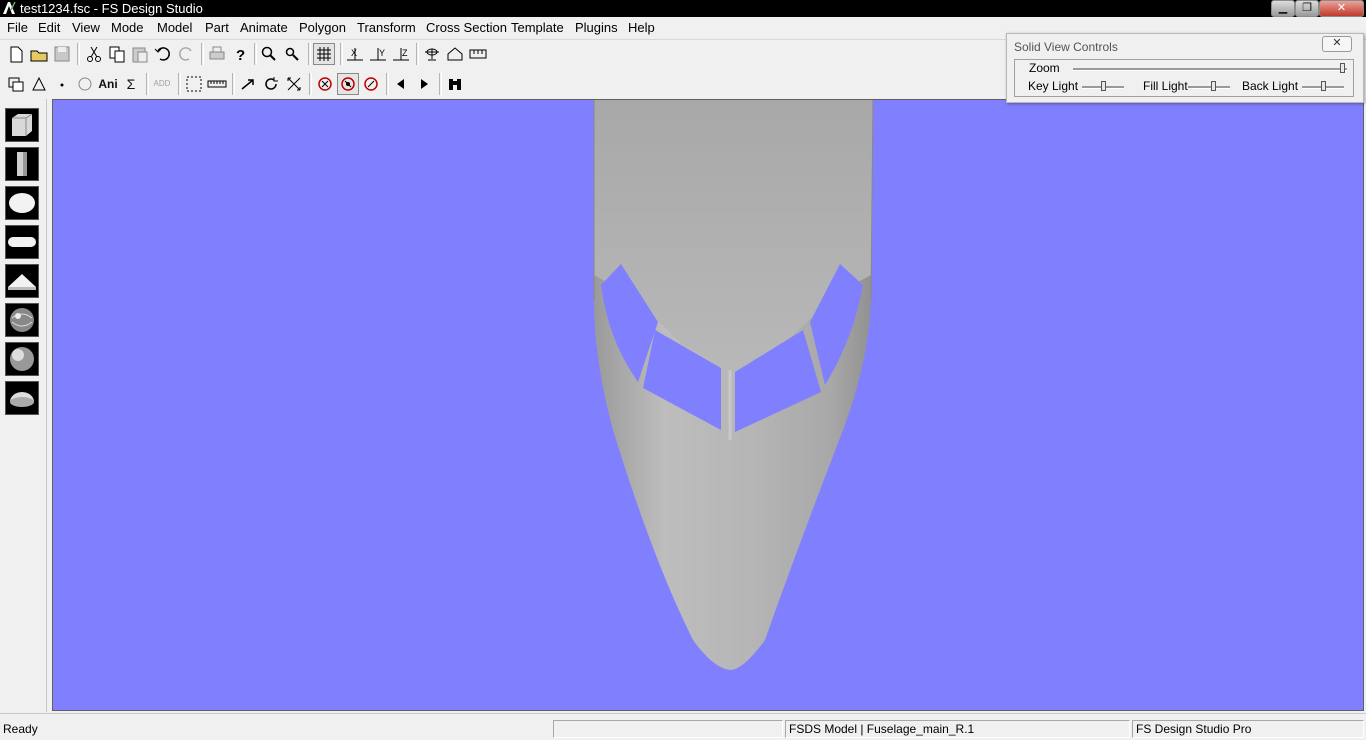 The width and height of the screenshot is (1366, 740). What do you see at coordinates (466, 28) in the screenshot?
I see `menu-cross-section: Cross Section` at bounding box center [466, 28].